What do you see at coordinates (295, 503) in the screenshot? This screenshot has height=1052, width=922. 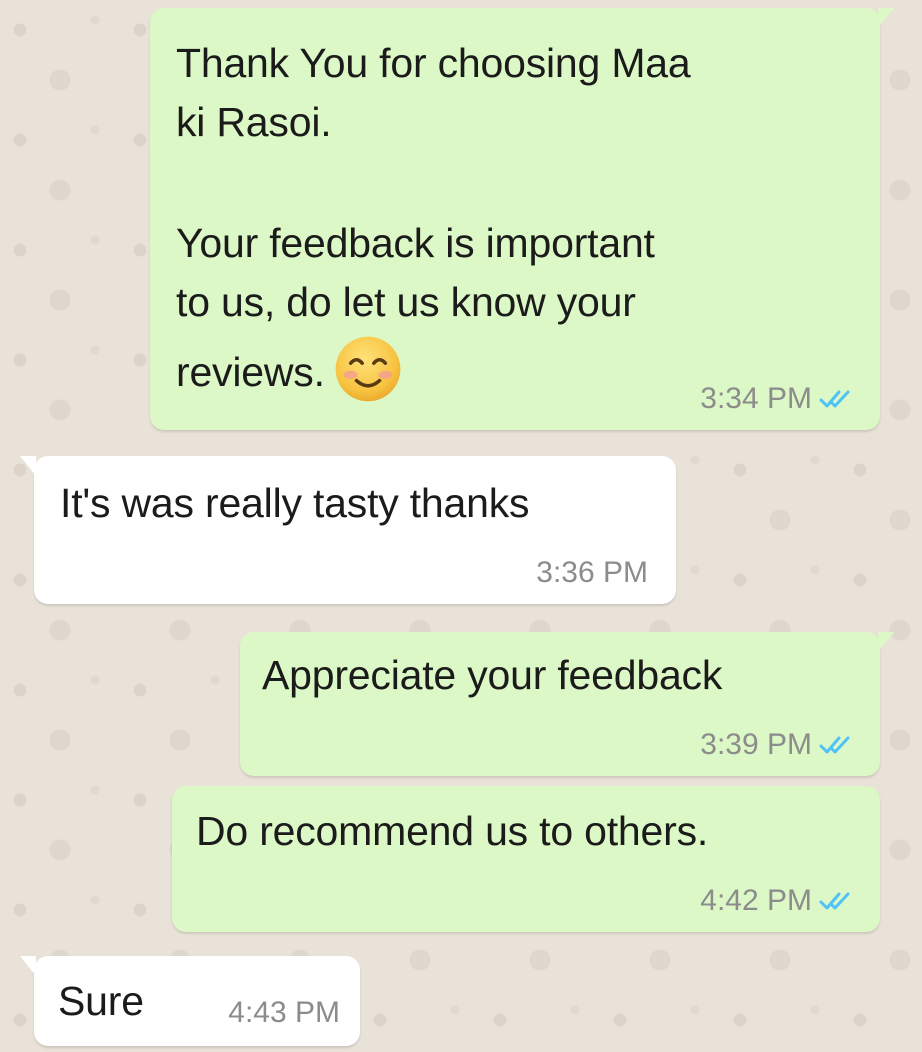 I see `message-text: It's was really tasty thanks` at bounding box center [295, 503].